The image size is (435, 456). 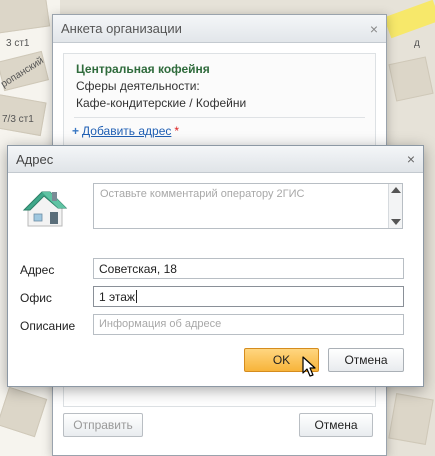 What do you see at coordinates (177, 131) in the screenshot?
I see `required-marker: *` at bounding box center [177, 131].